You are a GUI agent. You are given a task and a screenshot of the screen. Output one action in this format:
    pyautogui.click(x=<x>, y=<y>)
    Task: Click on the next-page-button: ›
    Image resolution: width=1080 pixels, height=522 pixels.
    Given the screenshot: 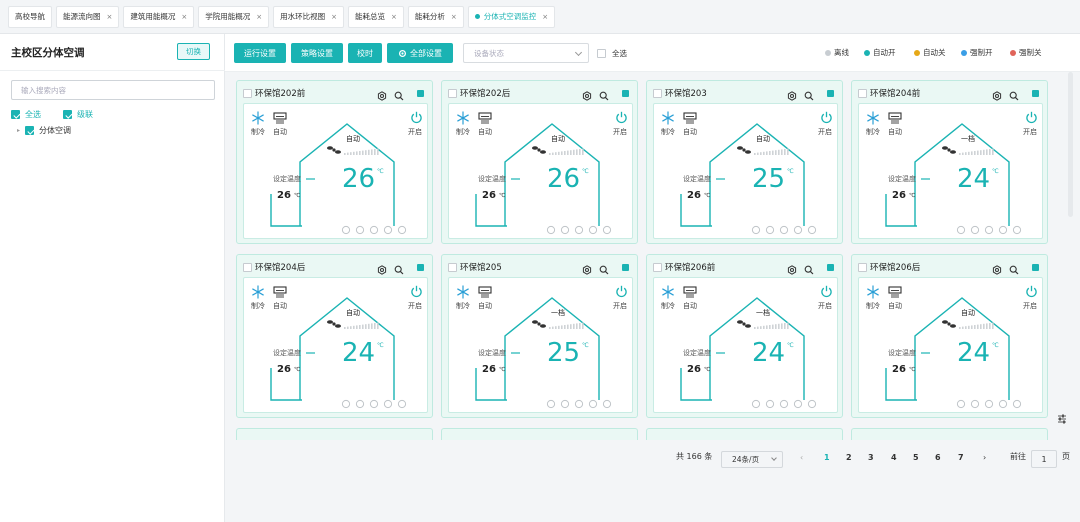 What is the action you would take?
    pyautogui.click(x=984, y=457)
    